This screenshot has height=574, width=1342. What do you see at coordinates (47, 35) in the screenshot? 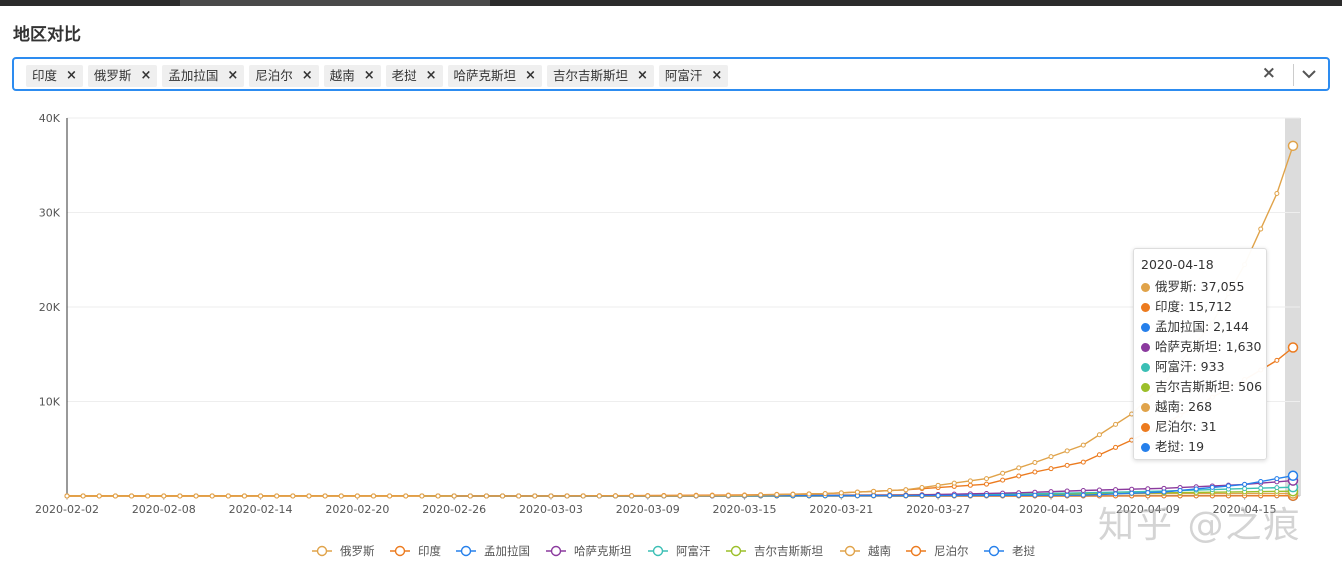
I see `page-title: 地区对比` at bounding box center [47, 35].